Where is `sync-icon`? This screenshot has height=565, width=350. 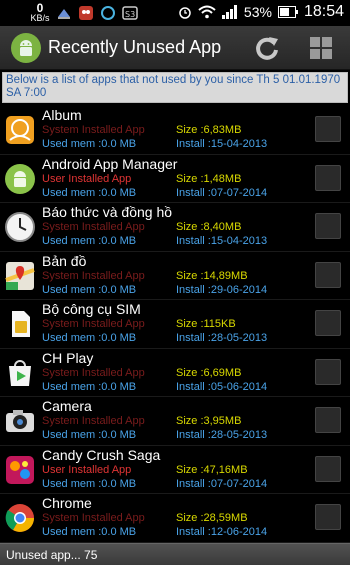 sync-icon is located at coordinates (108, 12).